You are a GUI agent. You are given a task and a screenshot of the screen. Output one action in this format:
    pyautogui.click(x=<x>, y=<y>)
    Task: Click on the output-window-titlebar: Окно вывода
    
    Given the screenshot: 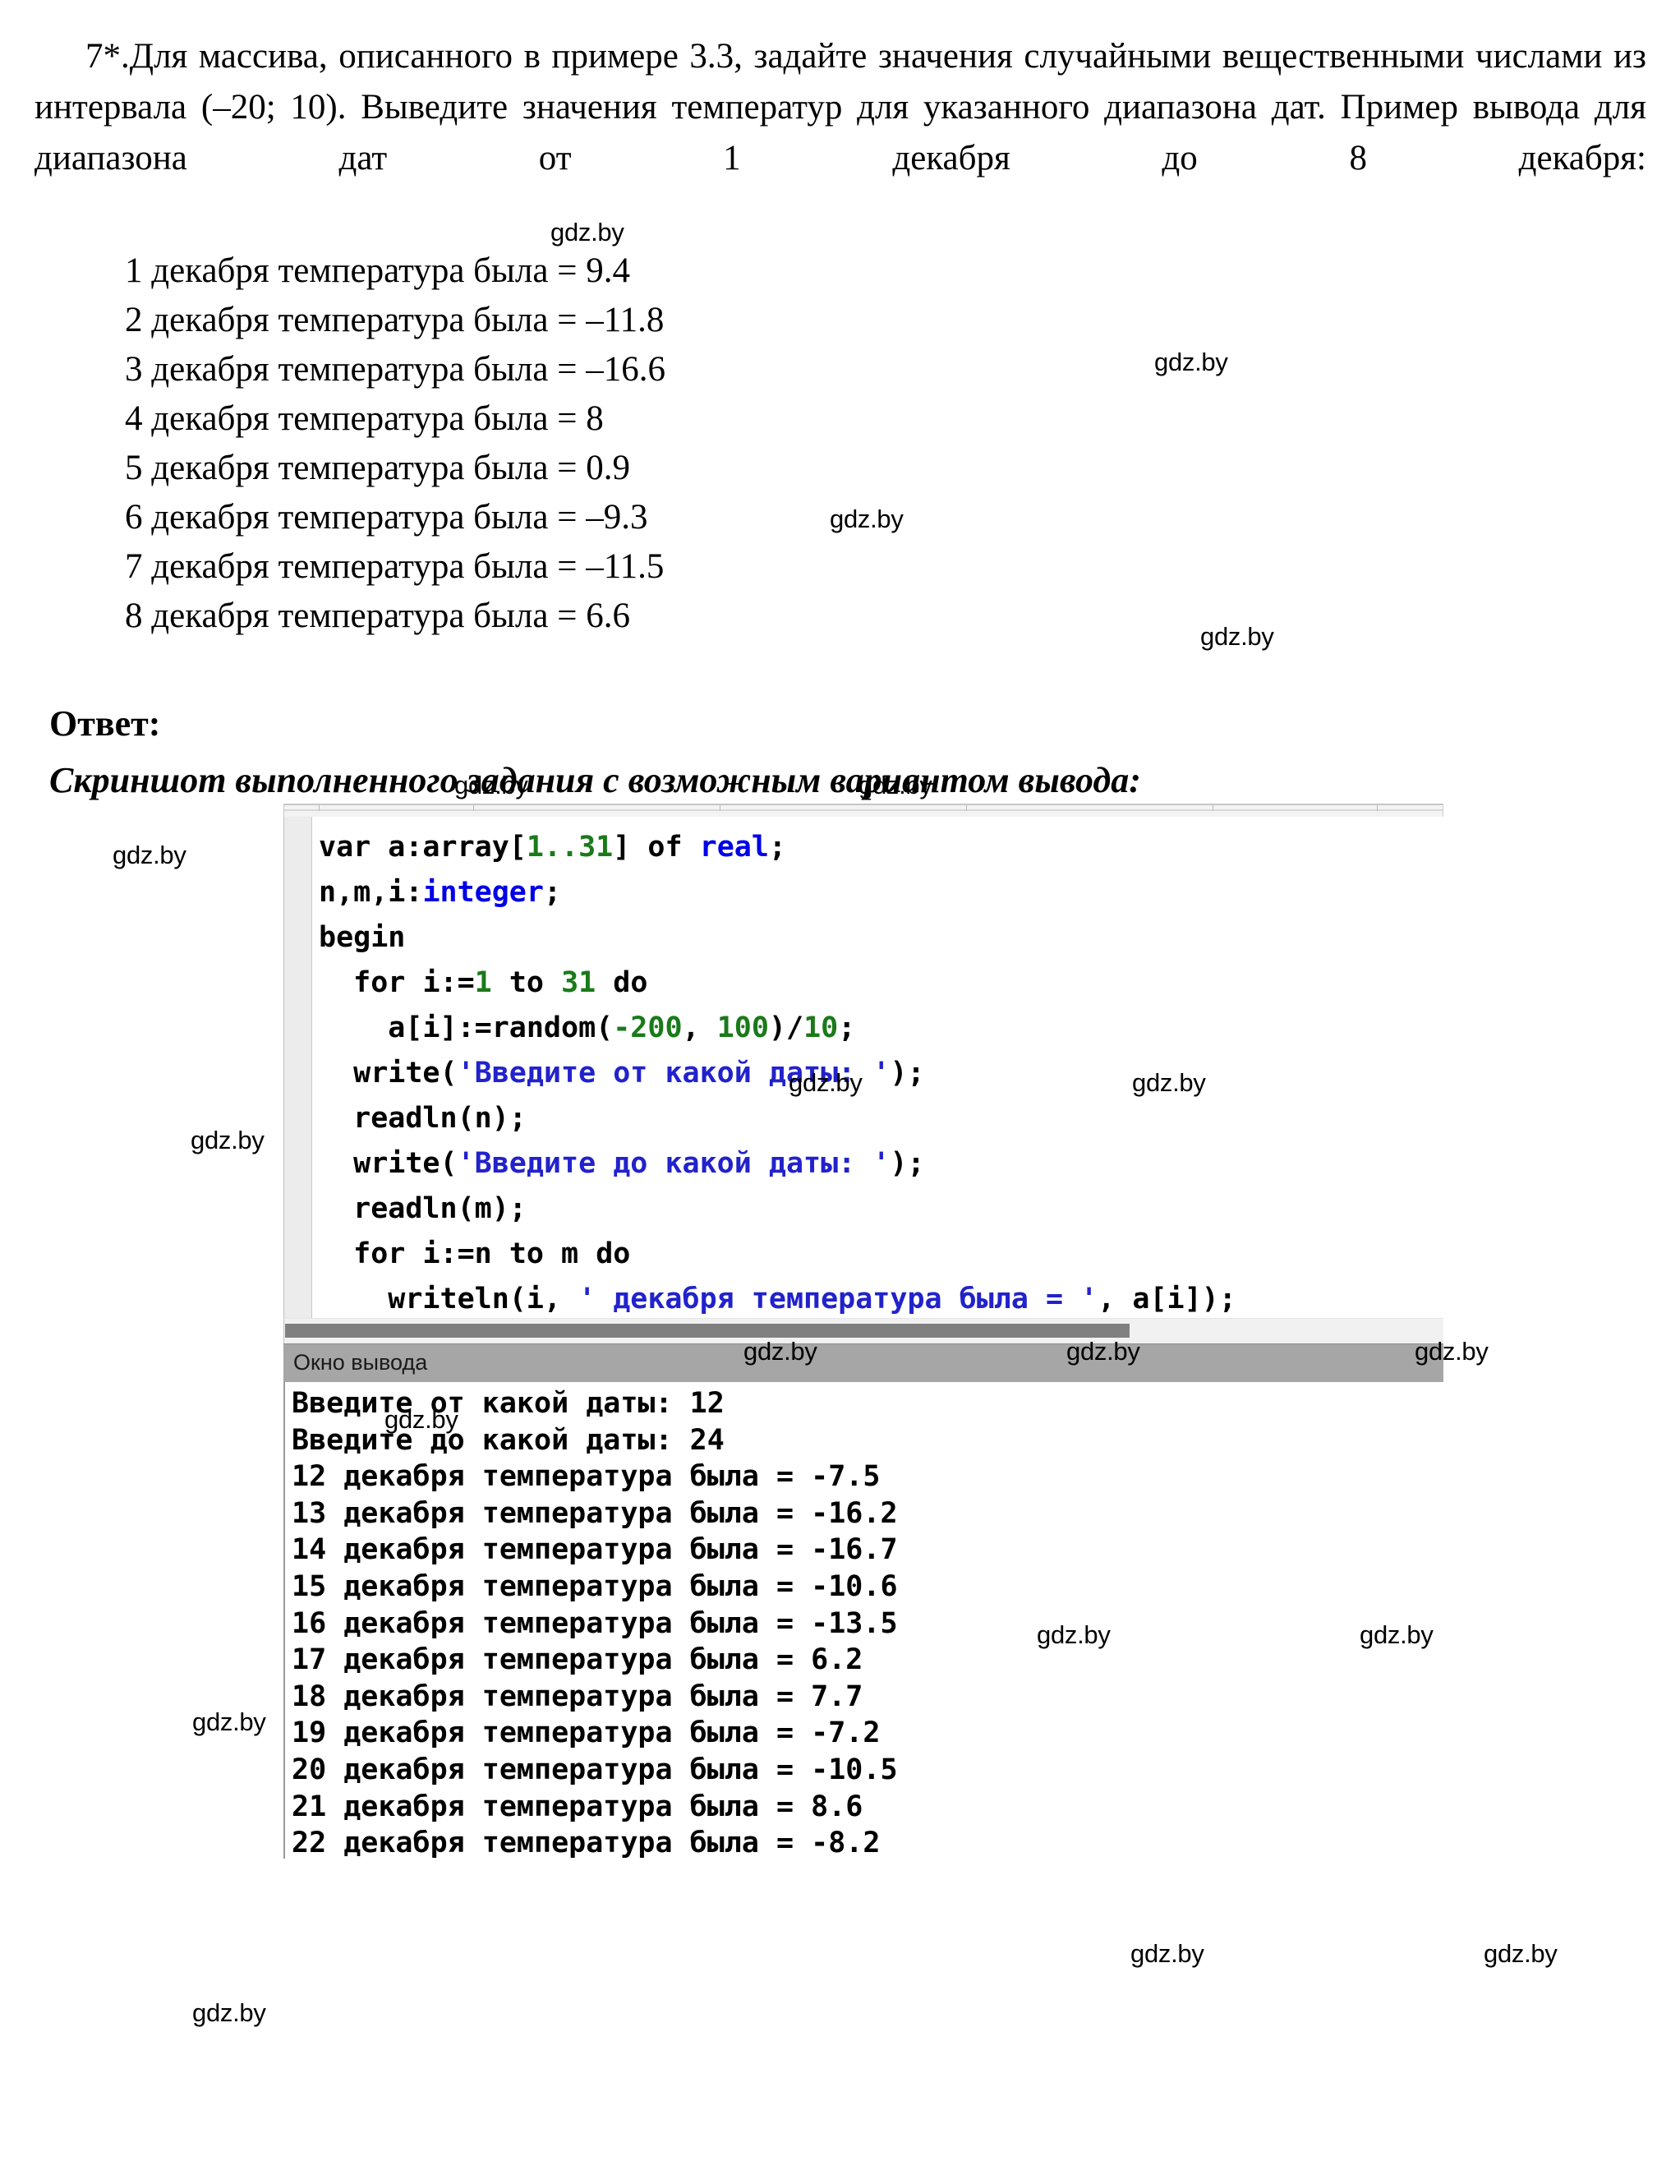 What is the action you would take?
    pyautogui.click(x=863, y=1362)
    